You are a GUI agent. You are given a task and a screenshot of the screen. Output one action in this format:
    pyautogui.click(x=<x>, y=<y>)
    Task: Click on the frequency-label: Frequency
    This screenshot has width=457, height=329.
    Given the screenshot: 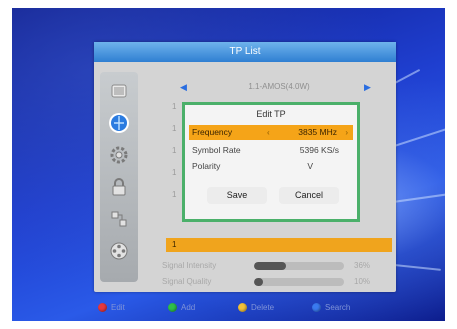 What is the action you would take?
    pyautogui.click(x=212, y=132)
    